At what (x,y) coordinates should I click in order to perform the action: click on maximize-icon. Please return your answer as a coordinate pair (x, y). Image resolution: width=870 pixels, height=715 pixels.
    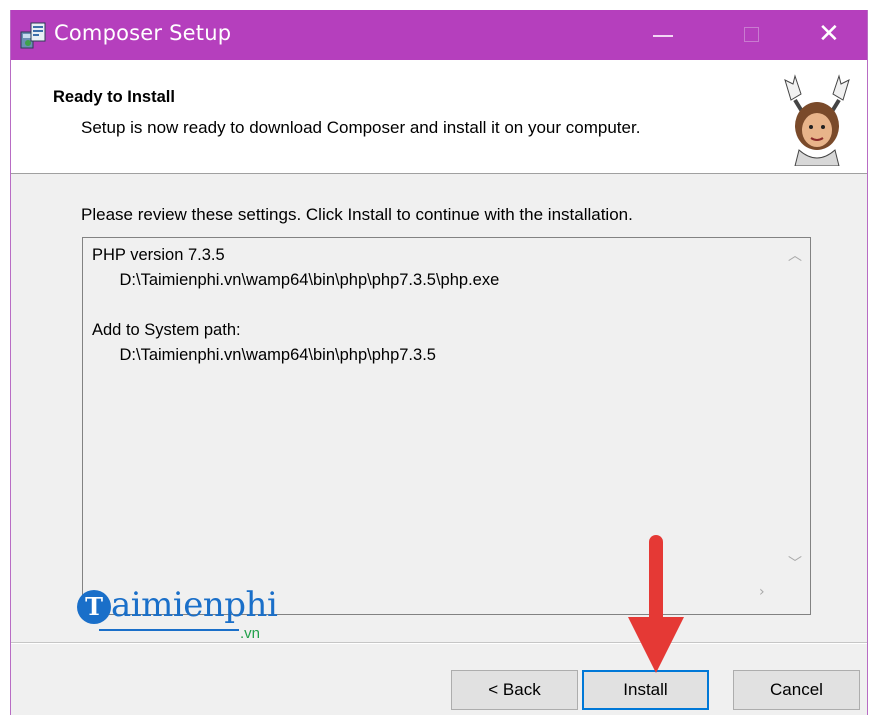
    Looking at the image, I should click on (751, 34).